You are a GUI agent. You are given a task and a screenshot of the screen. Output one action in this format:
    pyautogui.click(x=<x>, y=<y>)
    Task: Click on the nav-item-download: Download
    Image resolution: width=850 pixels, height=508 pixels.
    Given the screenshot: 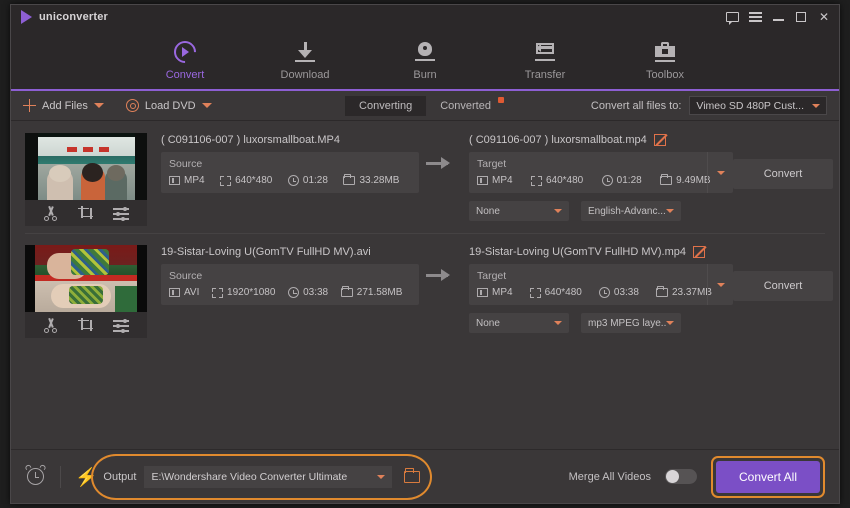 What is the action you would take?
    pyautogui.click(x=305, y=59)
    